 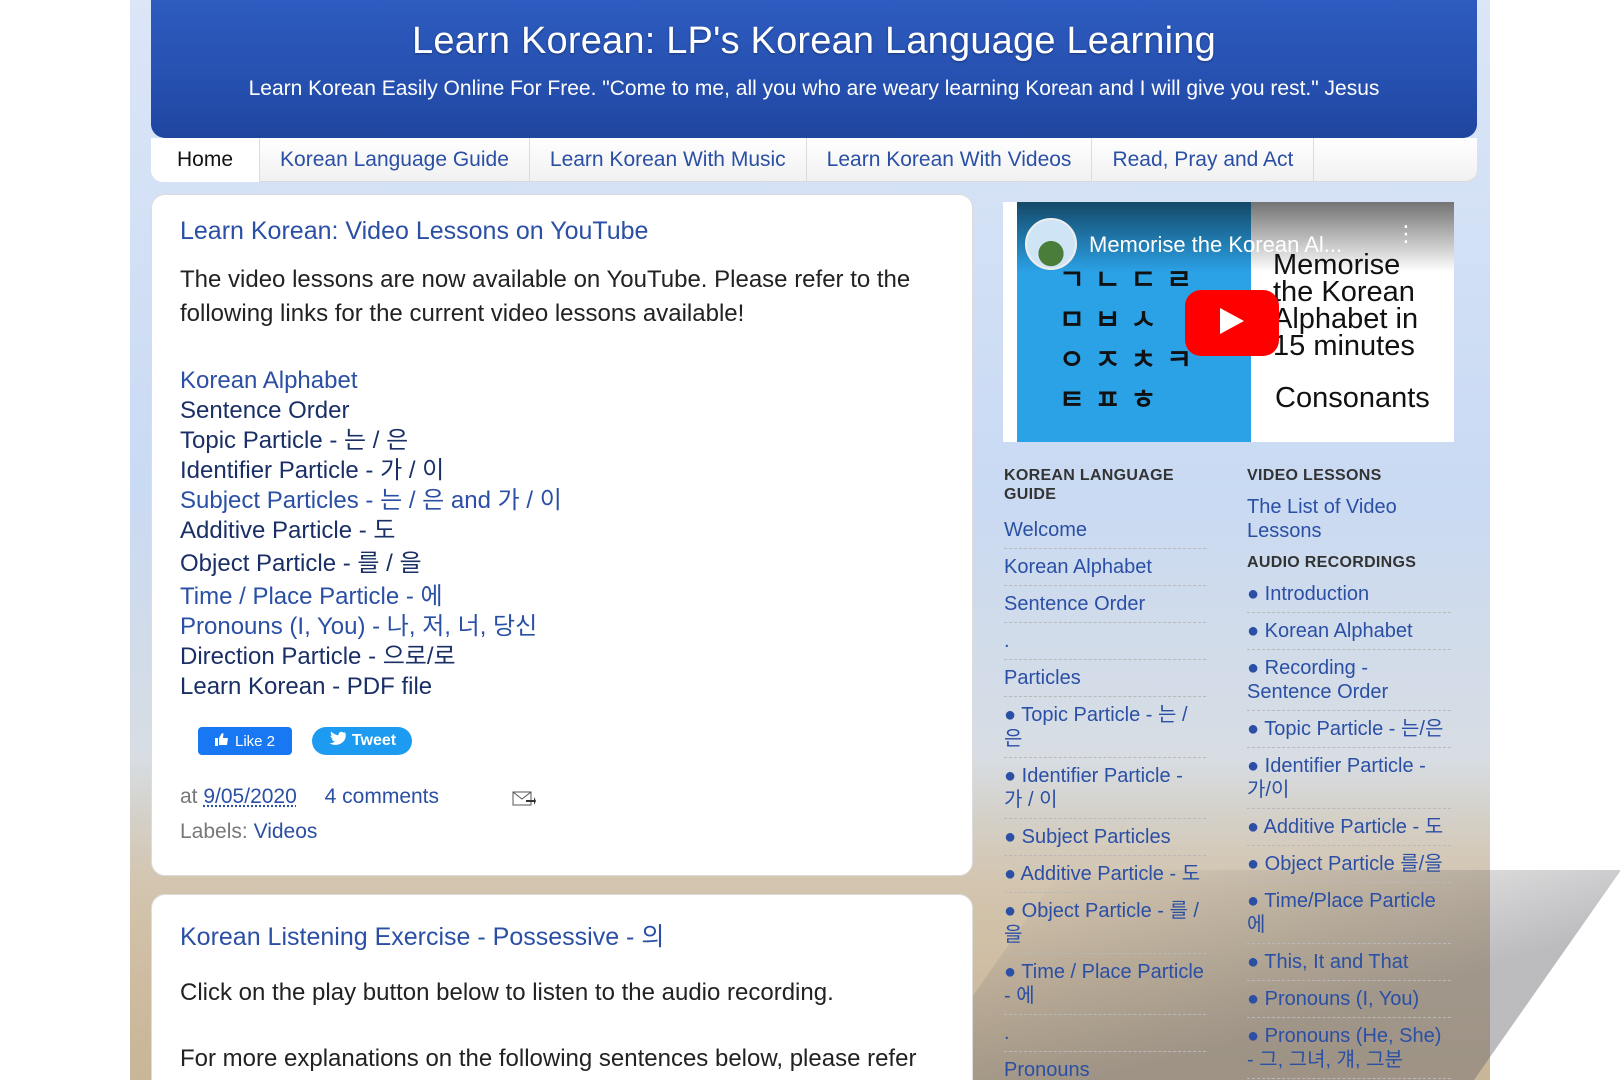 I want to click on post-date-link: 9/05/2020, so click(x=249, y=796).